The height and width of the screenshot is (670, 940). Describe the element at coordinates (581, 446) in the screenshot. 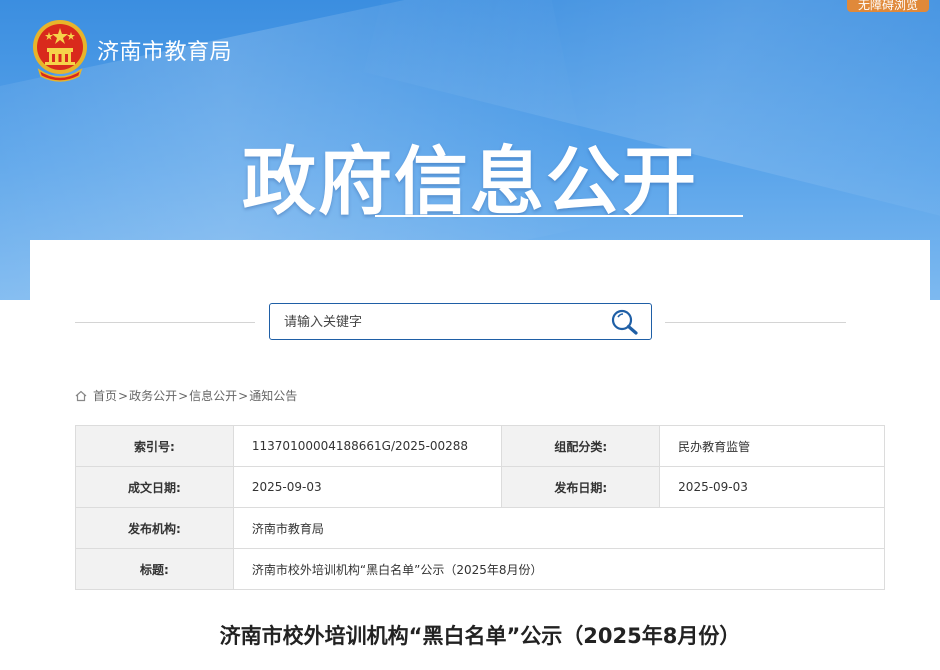

I see `category-label: 组配分类:` at that location.